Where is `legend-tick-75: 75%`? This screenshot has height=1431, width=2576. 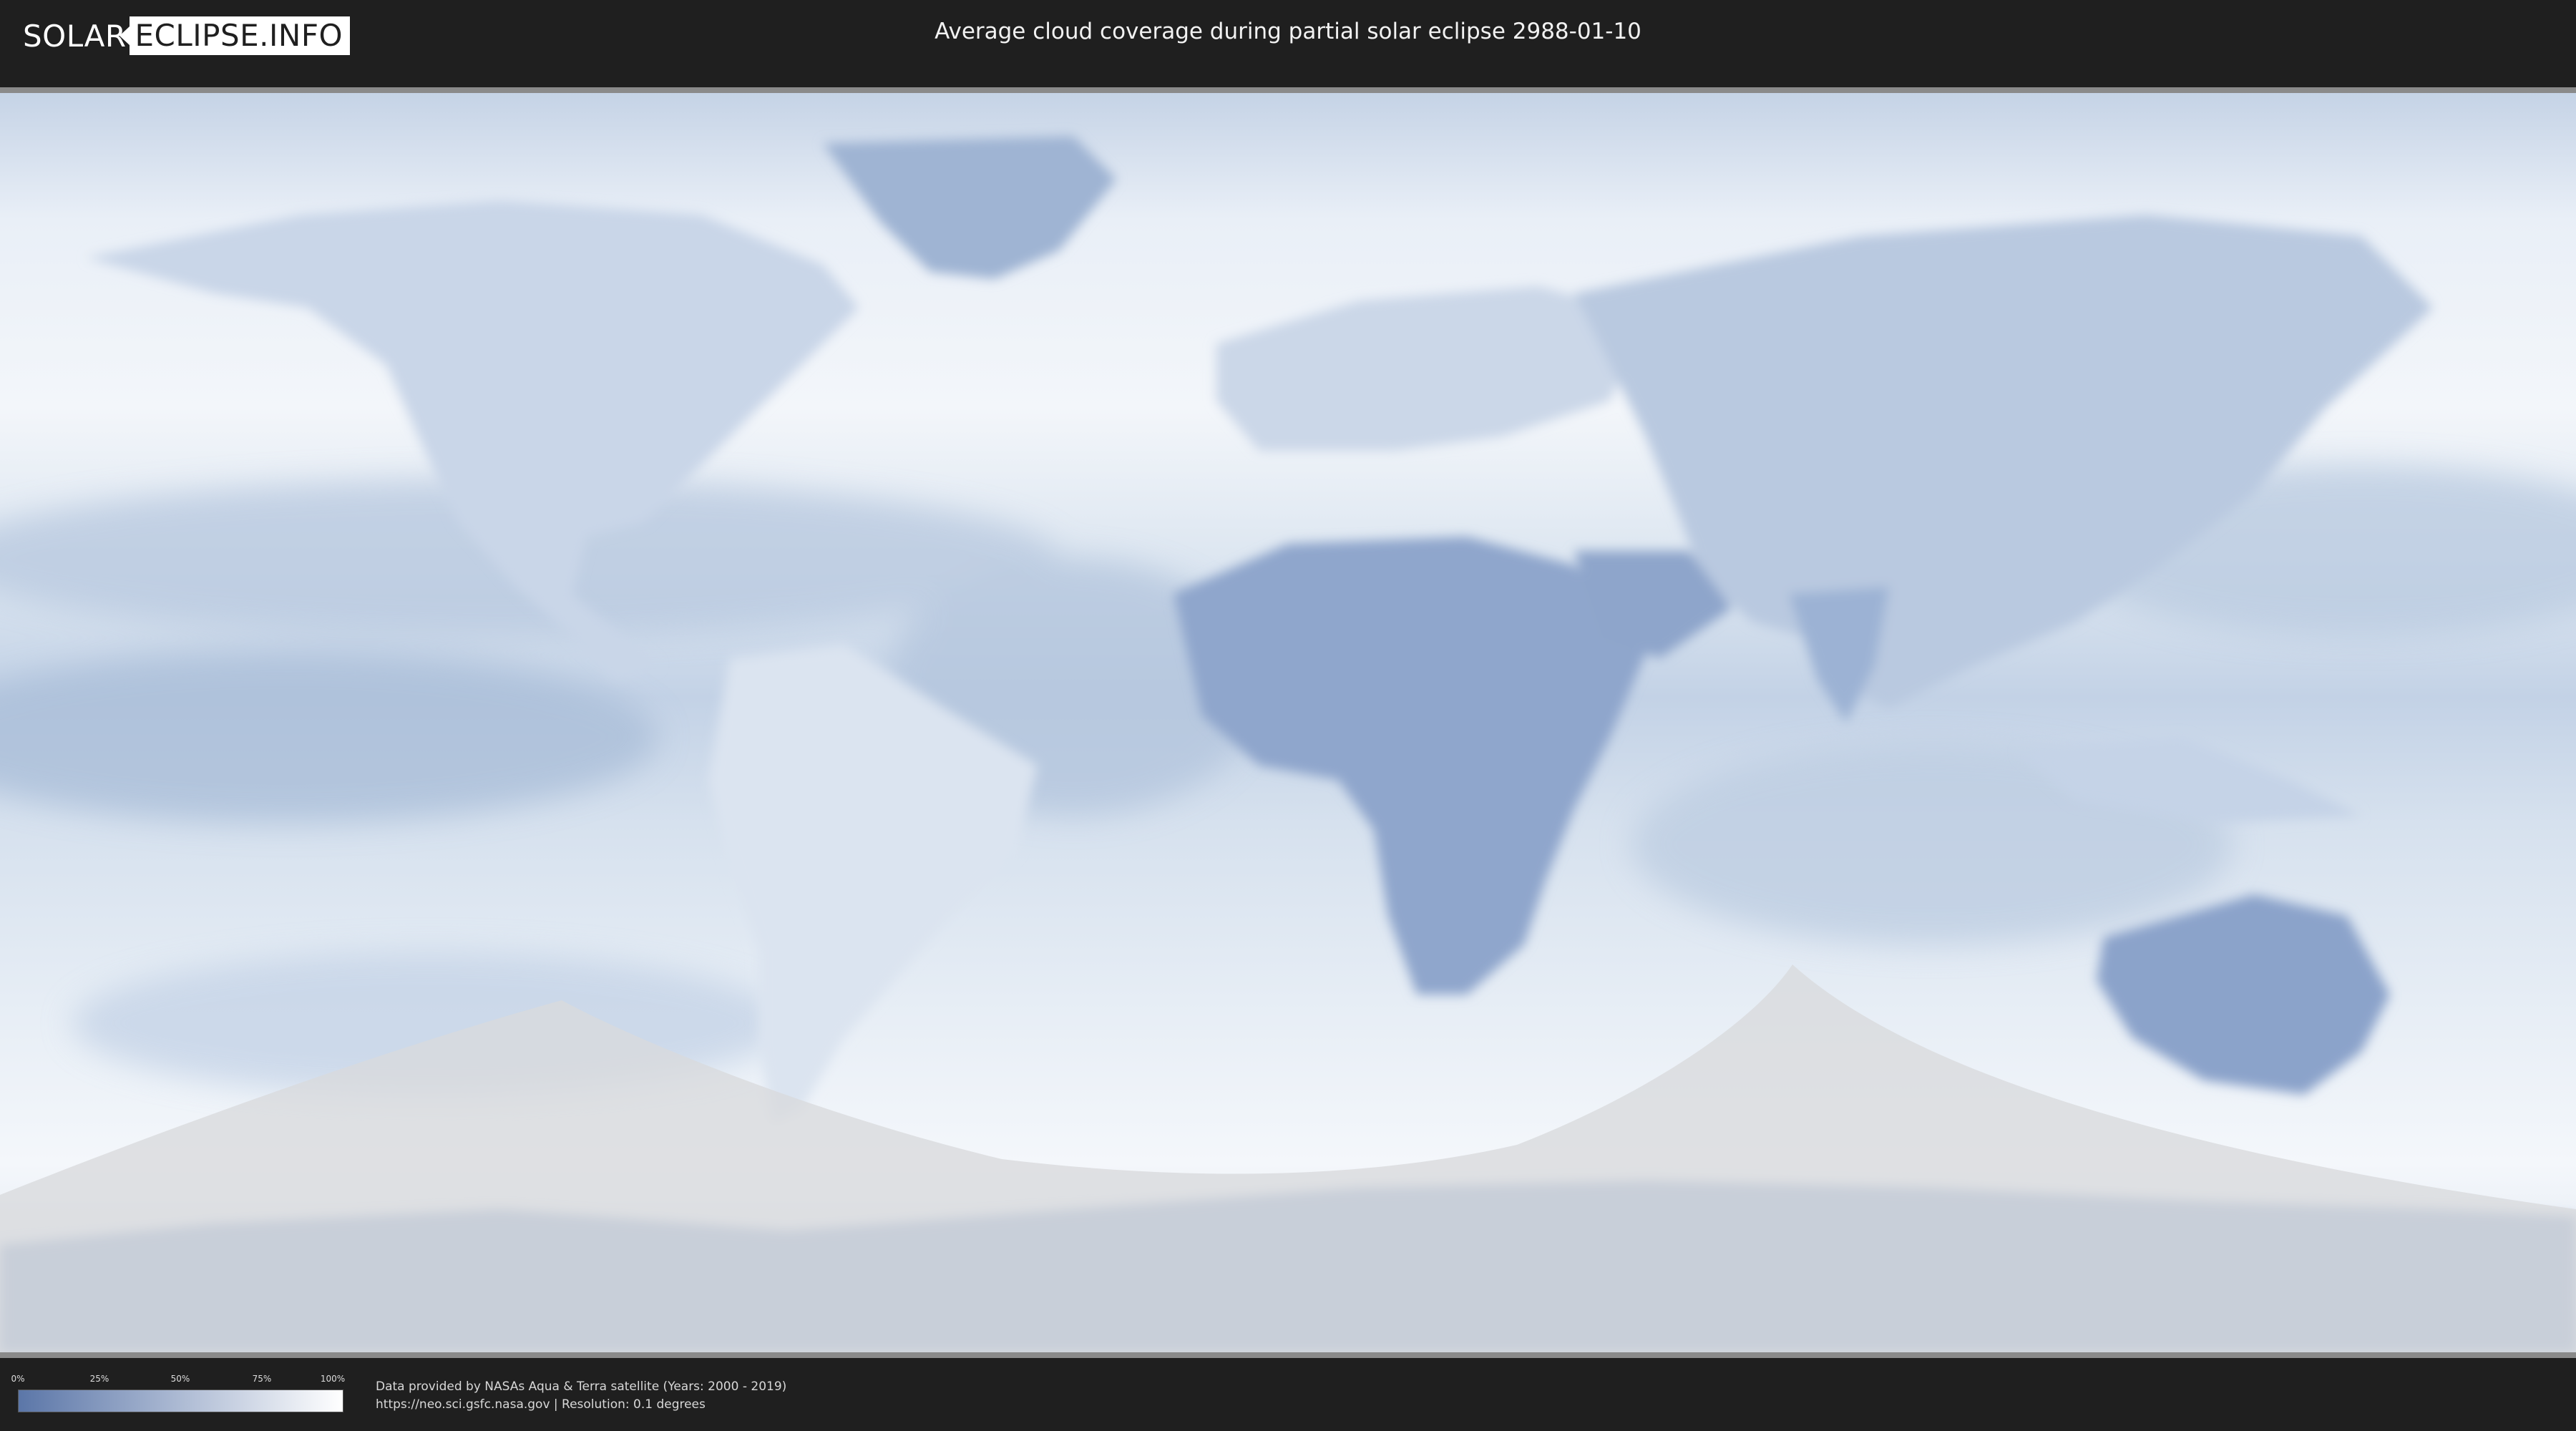 legend-tick-75: 75% is located at coordinates (262, 1379).